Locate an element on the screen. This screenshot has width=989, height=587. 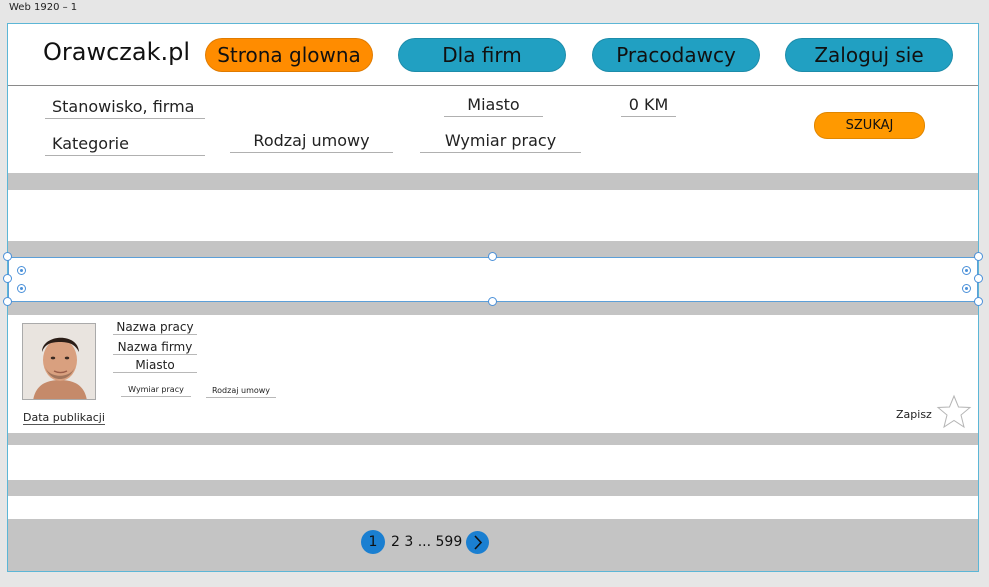
pagination: 1 2 3 ... 599 is located at coordinates (425, 542).